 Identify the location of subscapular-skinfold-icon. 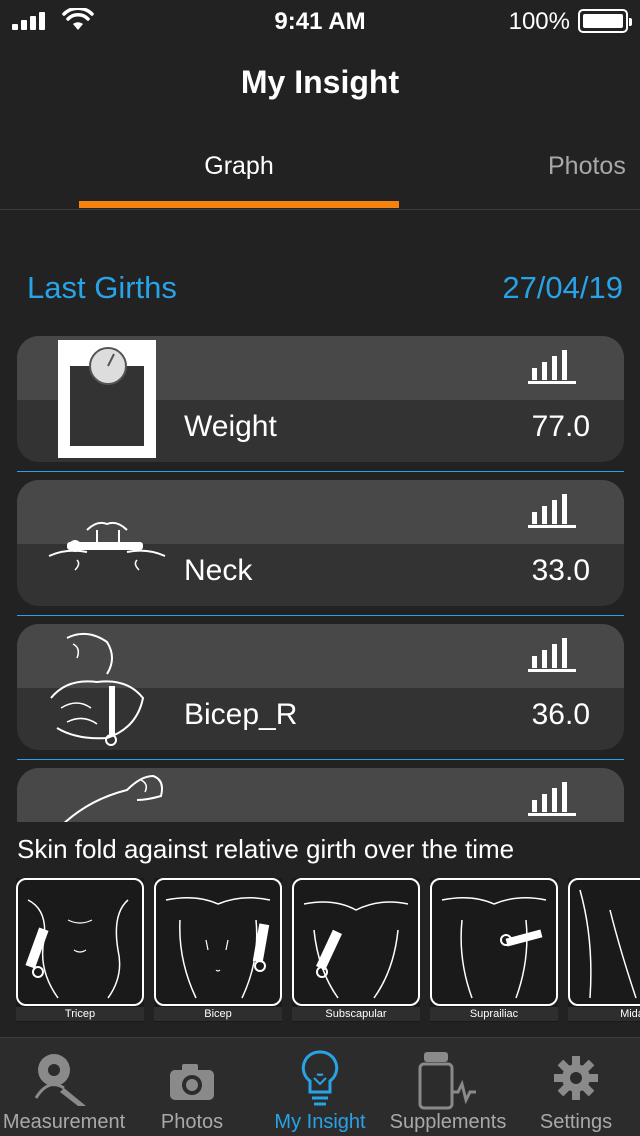
(356, 950).